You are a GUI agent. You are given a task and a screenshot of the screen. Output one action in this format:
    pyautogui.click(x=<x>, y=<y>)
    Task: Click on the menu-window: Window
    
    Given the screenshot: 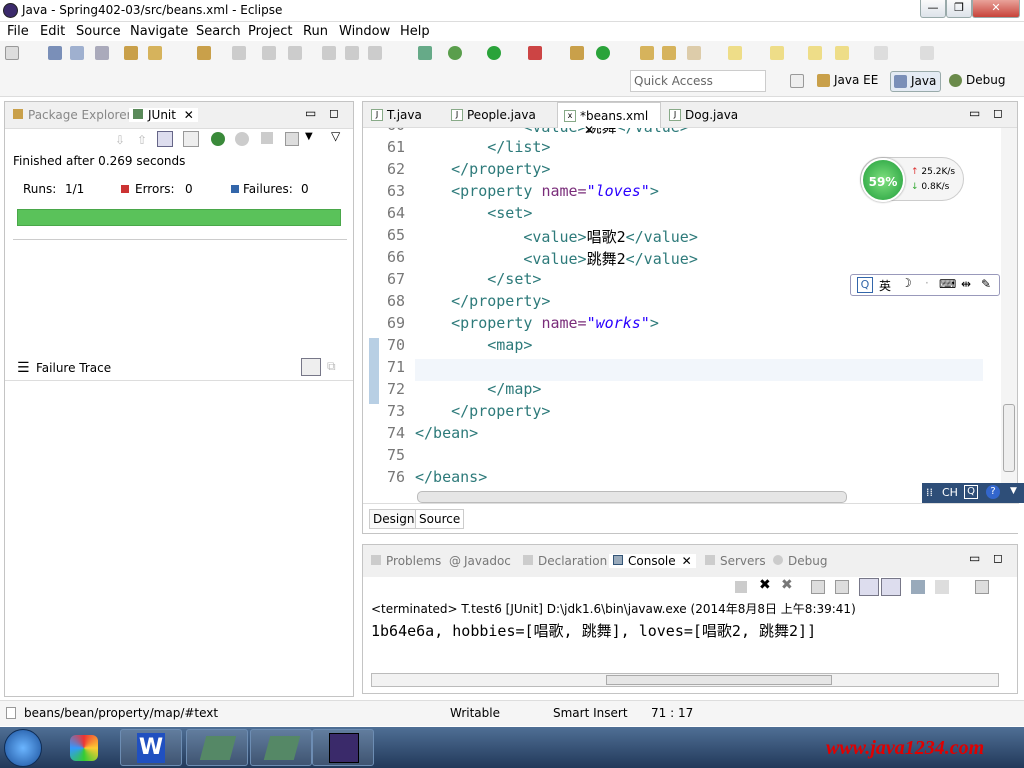 What is the action you would take?
    pyautogui.click(x=364, y=31)
    